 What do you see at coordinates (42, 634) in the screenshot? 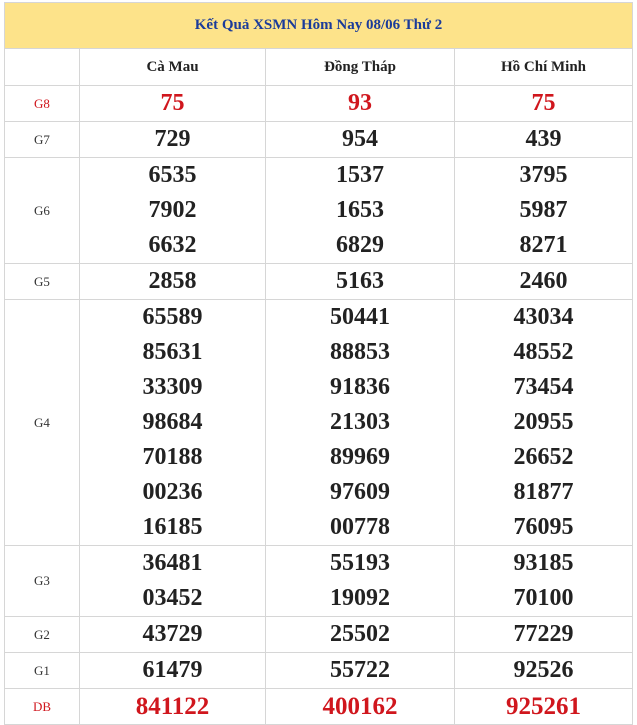
I see `prize-label: G2` at bounding box center [42, 634].